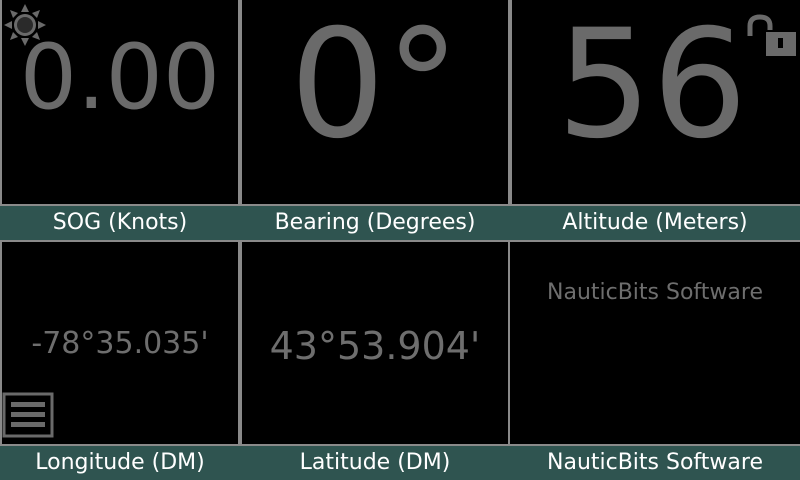 The height and width of the screenshot is (480, 800). Describe the element at coordinates (655, 463) in the screenshot. I see `brand-label: NauticBits Software` at that location.